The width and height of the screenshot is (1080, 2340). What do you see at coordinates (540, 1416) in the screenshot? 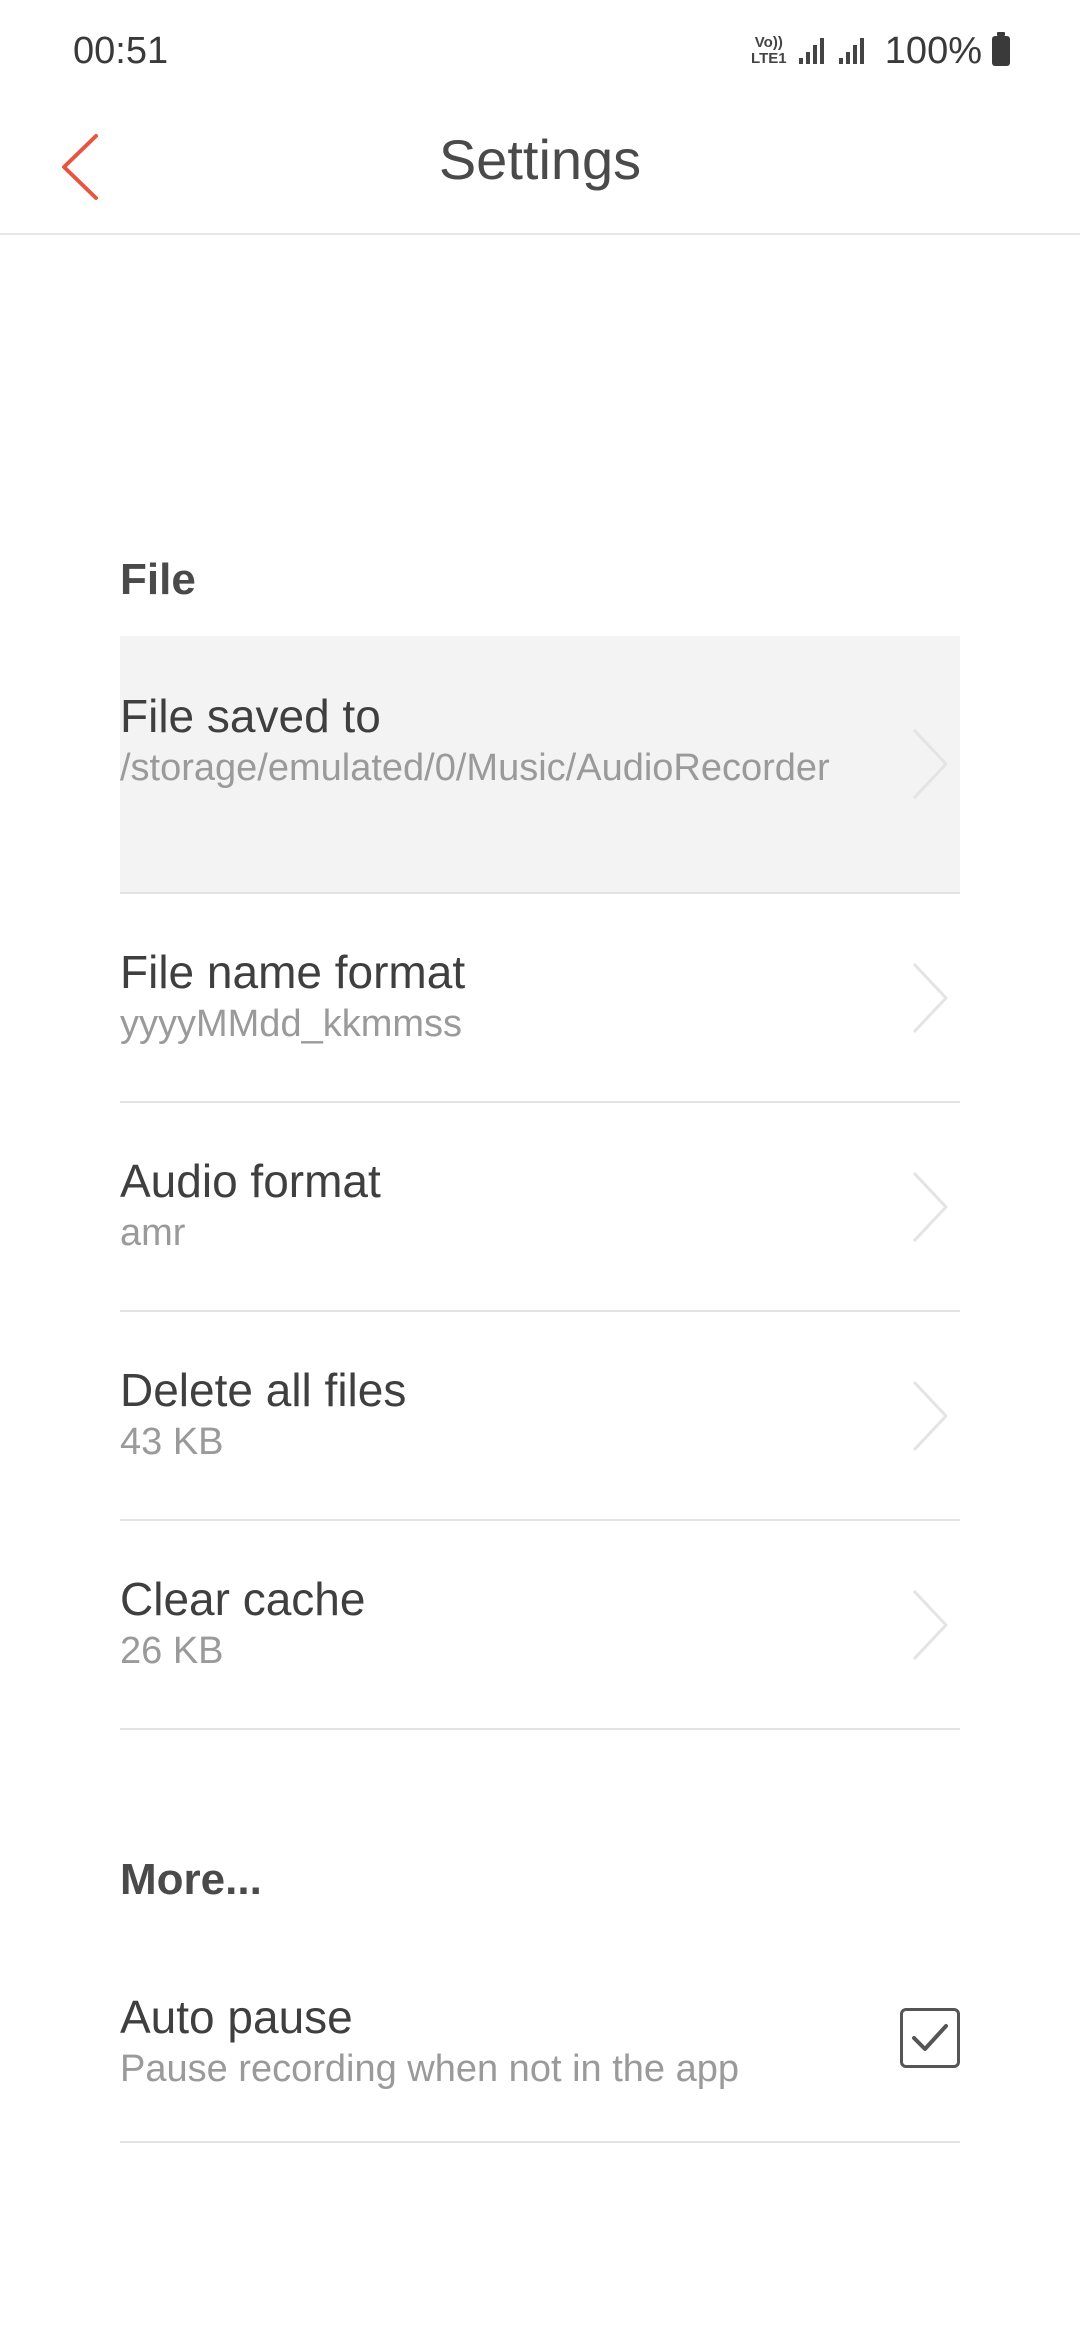
I see `row-delete-all-files: Delete all files 43 KB` at bounding box center [540, 1416].